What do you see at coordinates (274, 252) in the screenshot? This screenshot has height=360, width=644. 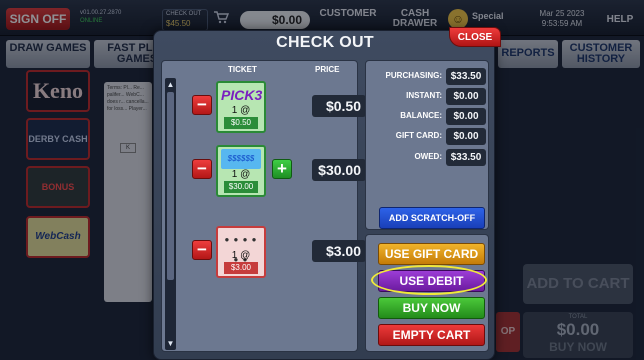 I see `ticket-row: − ● ● ● ● ● ● 1 @ $3.00 $3.00` at bounding box center [274, 252].